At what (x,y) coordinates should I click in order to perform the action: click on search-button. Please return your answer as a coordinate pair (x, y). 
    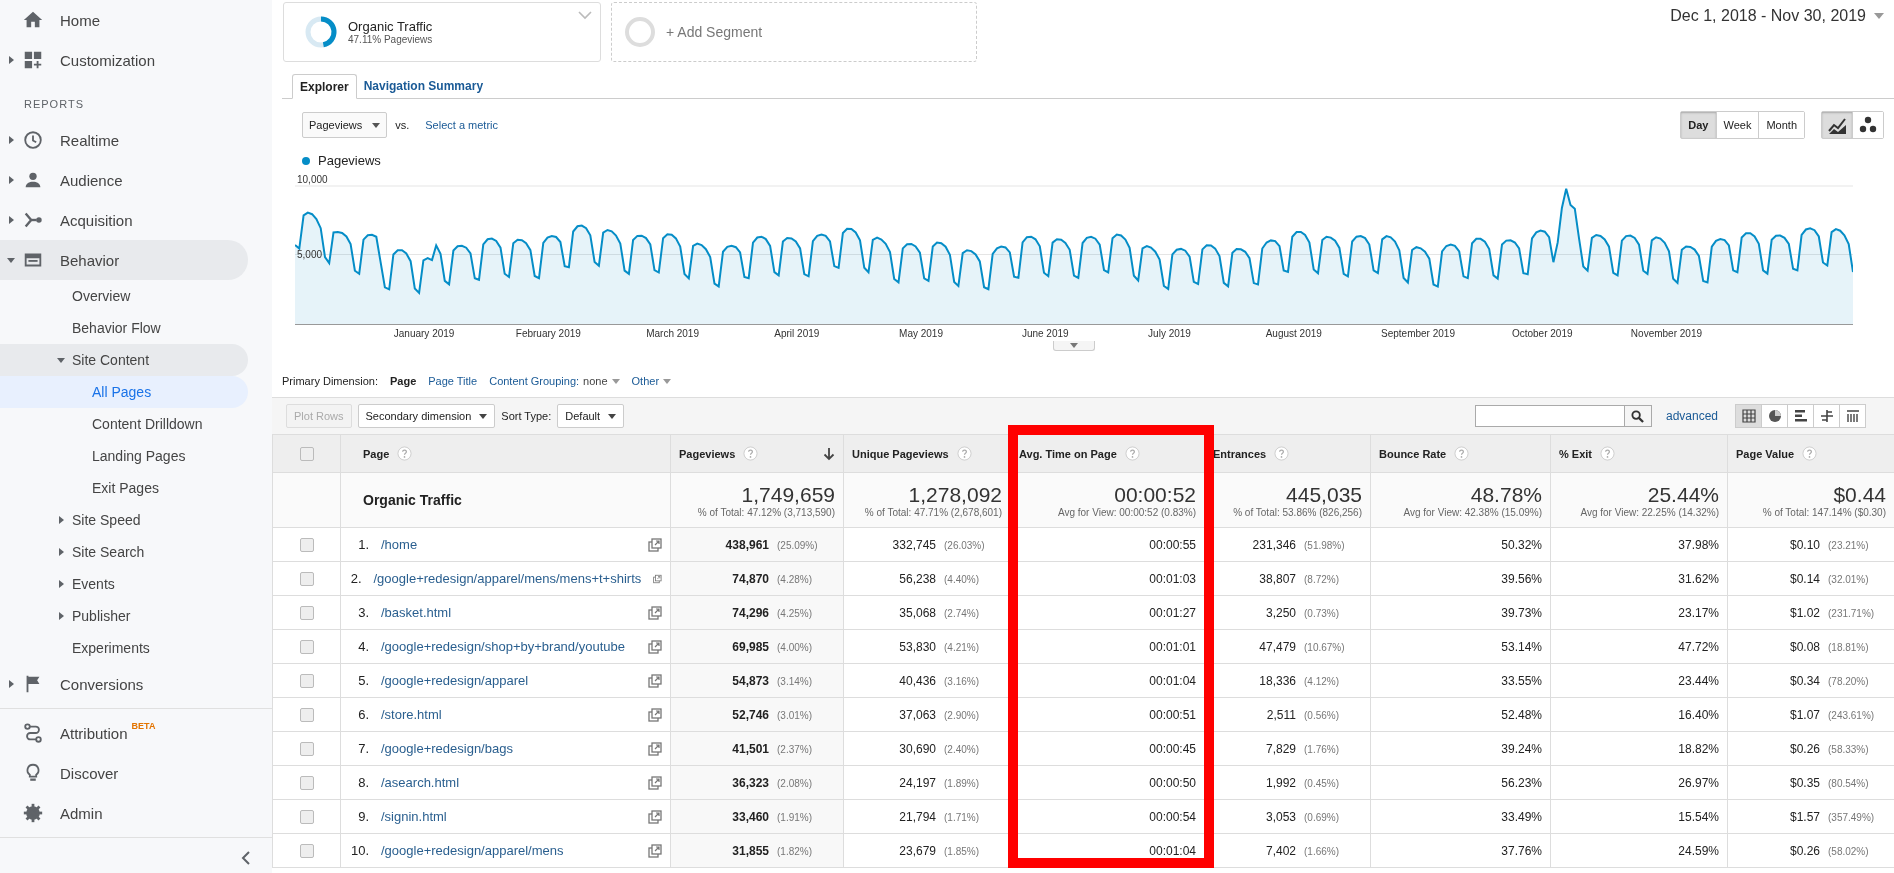
    Looking at the image, I should click on (1638, 416).